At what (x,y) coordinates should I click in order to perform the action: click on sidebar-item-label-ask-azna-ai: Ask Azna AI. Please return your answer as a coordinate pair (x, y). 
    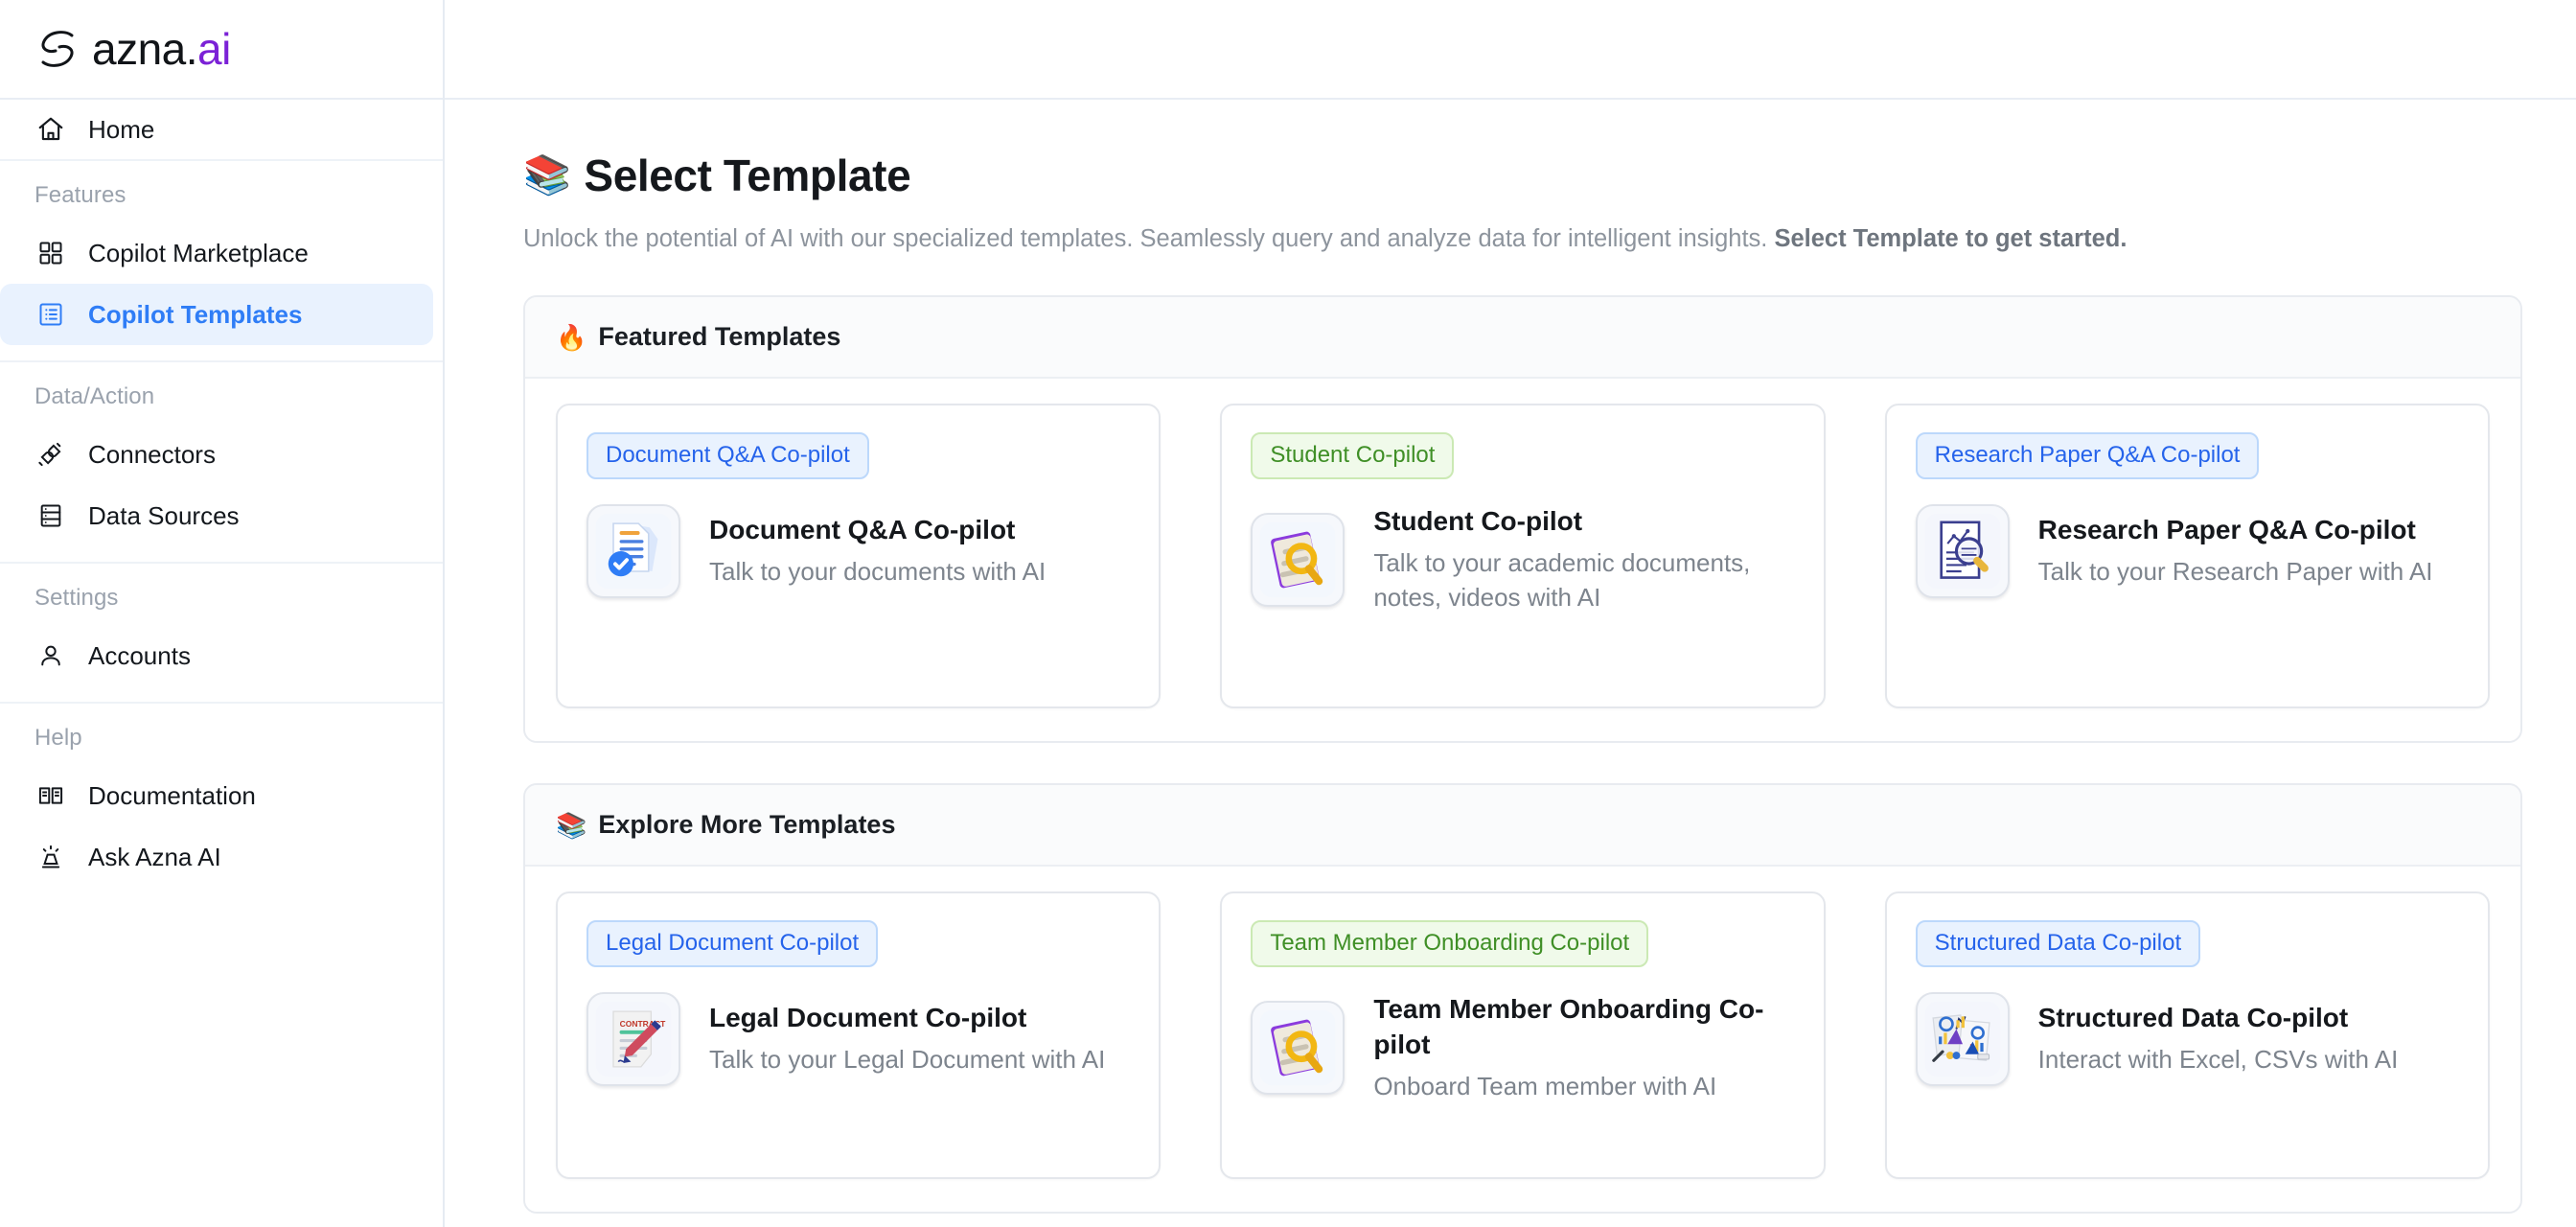
    Looking at the image, I should click on (154, 856).